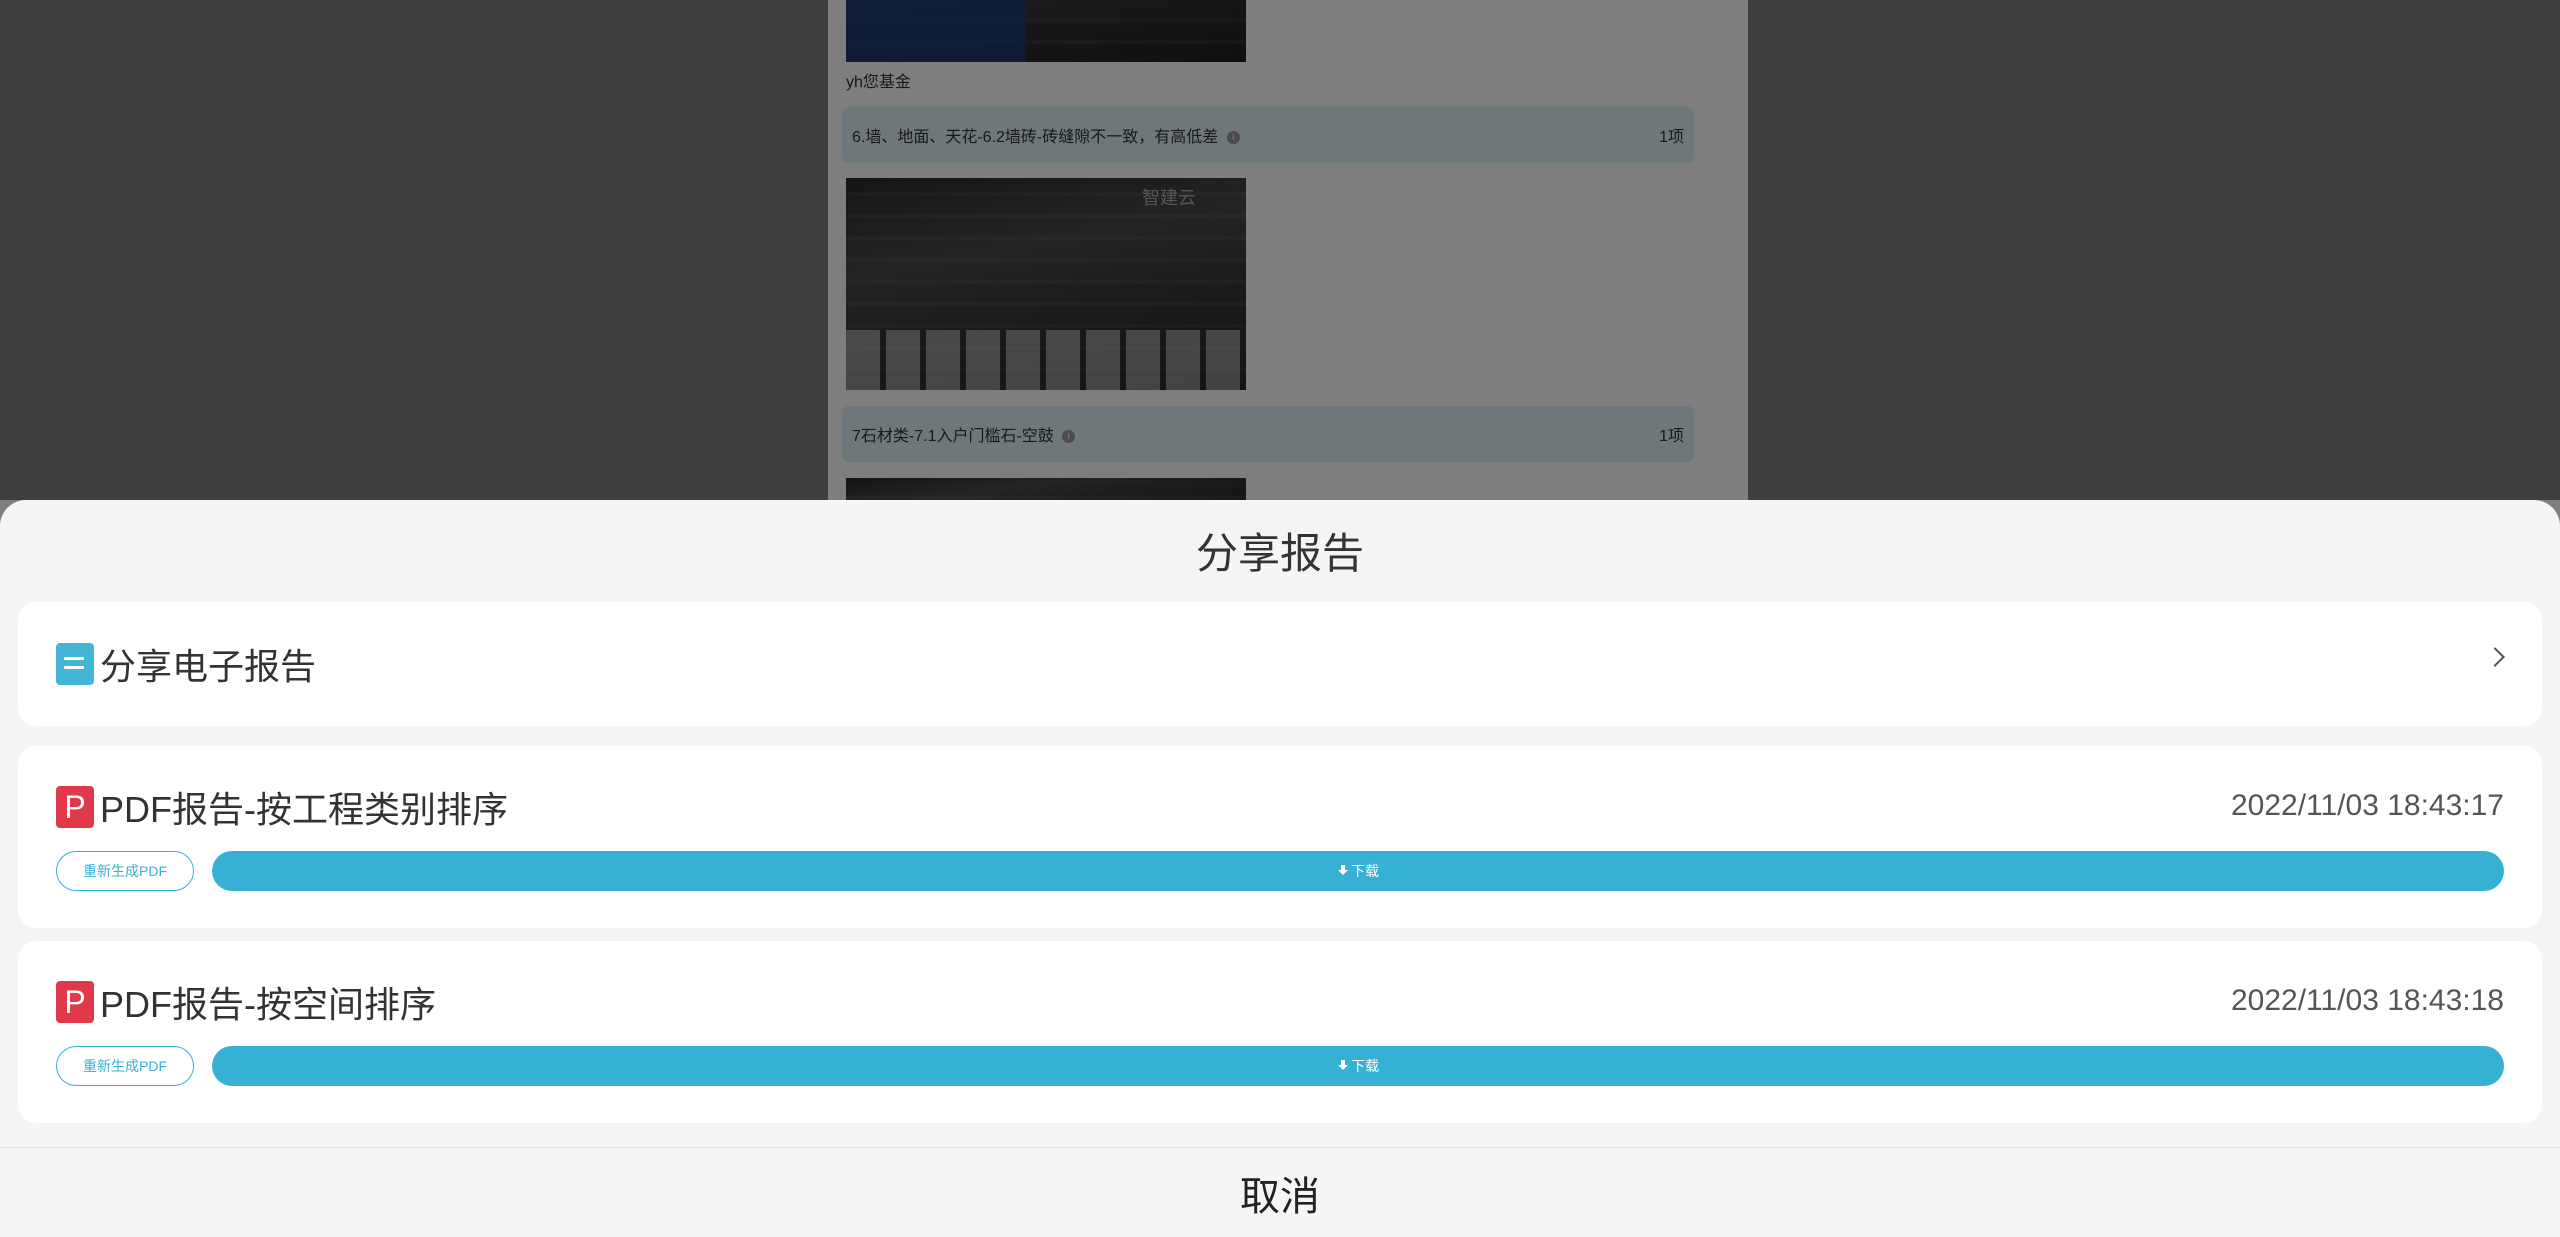 The width and height of the screenshot is (2560, 1237). I want to click on share-electronic-report-item: 分享电子报告, so click(1280, 664).